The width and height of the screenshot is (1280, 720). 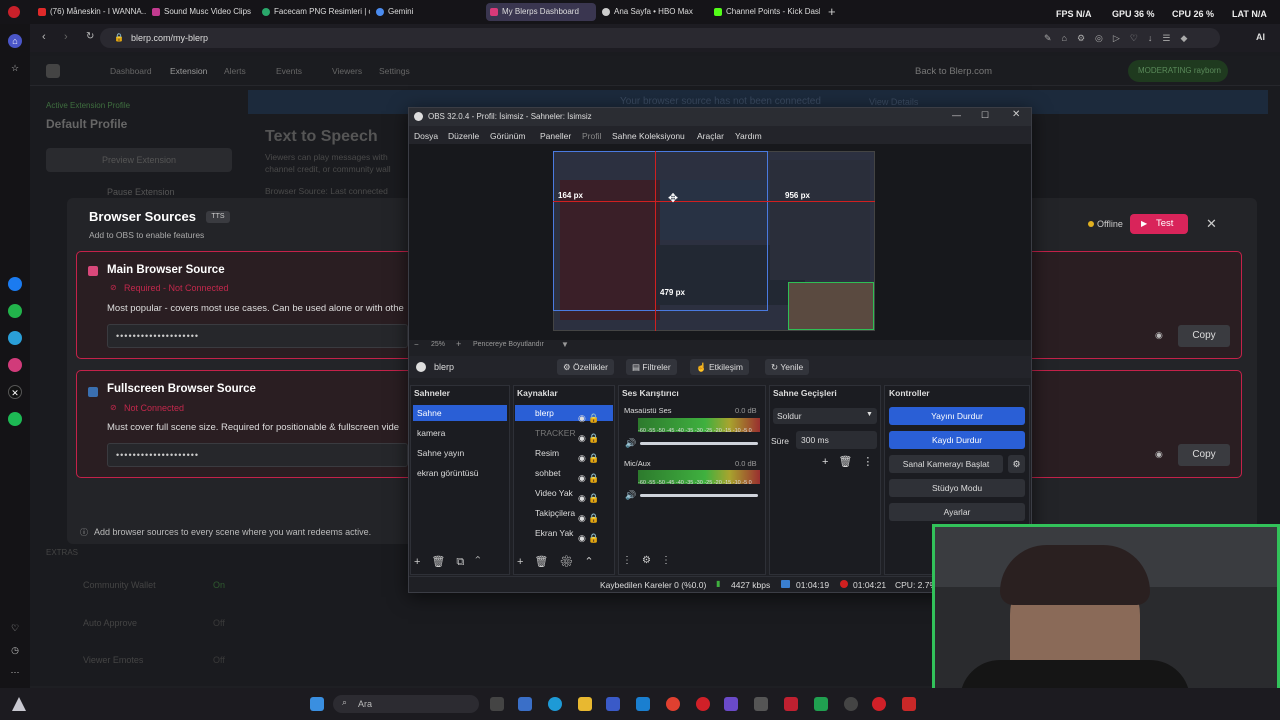 What do you see at coordinates (416, 344) in the screenshot?
I see `zoom-out-icon: −` at bounding box center [416, 344].